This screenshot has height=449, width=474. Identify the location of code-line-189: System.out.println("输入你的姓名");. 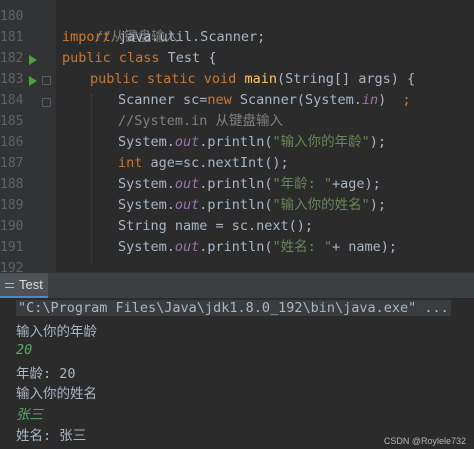
(252, 205).